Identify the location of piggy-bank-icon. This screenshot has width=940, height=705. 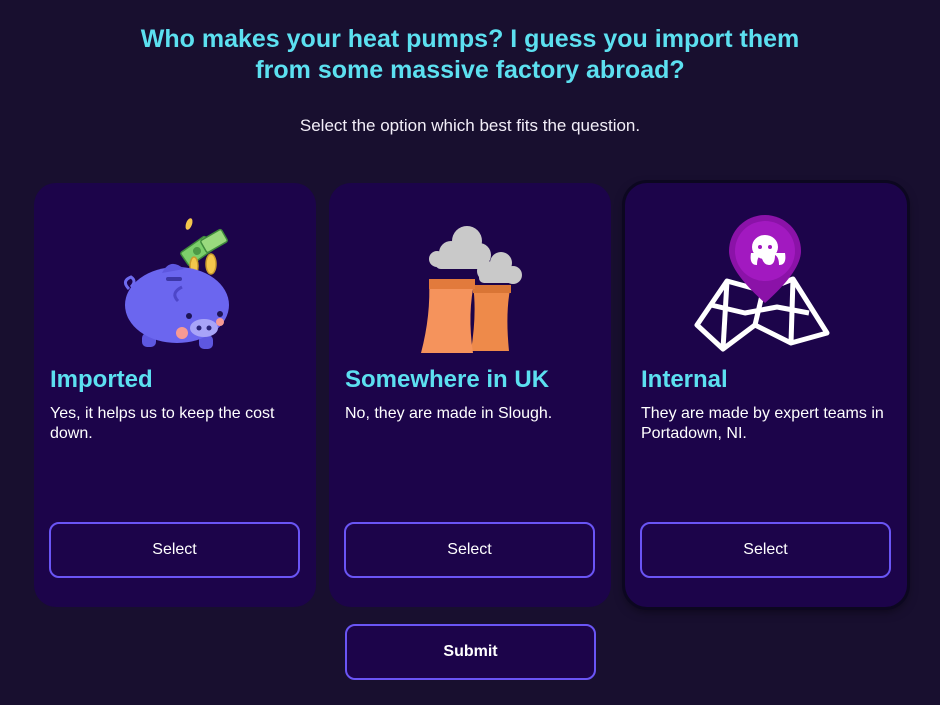
(175, 281).